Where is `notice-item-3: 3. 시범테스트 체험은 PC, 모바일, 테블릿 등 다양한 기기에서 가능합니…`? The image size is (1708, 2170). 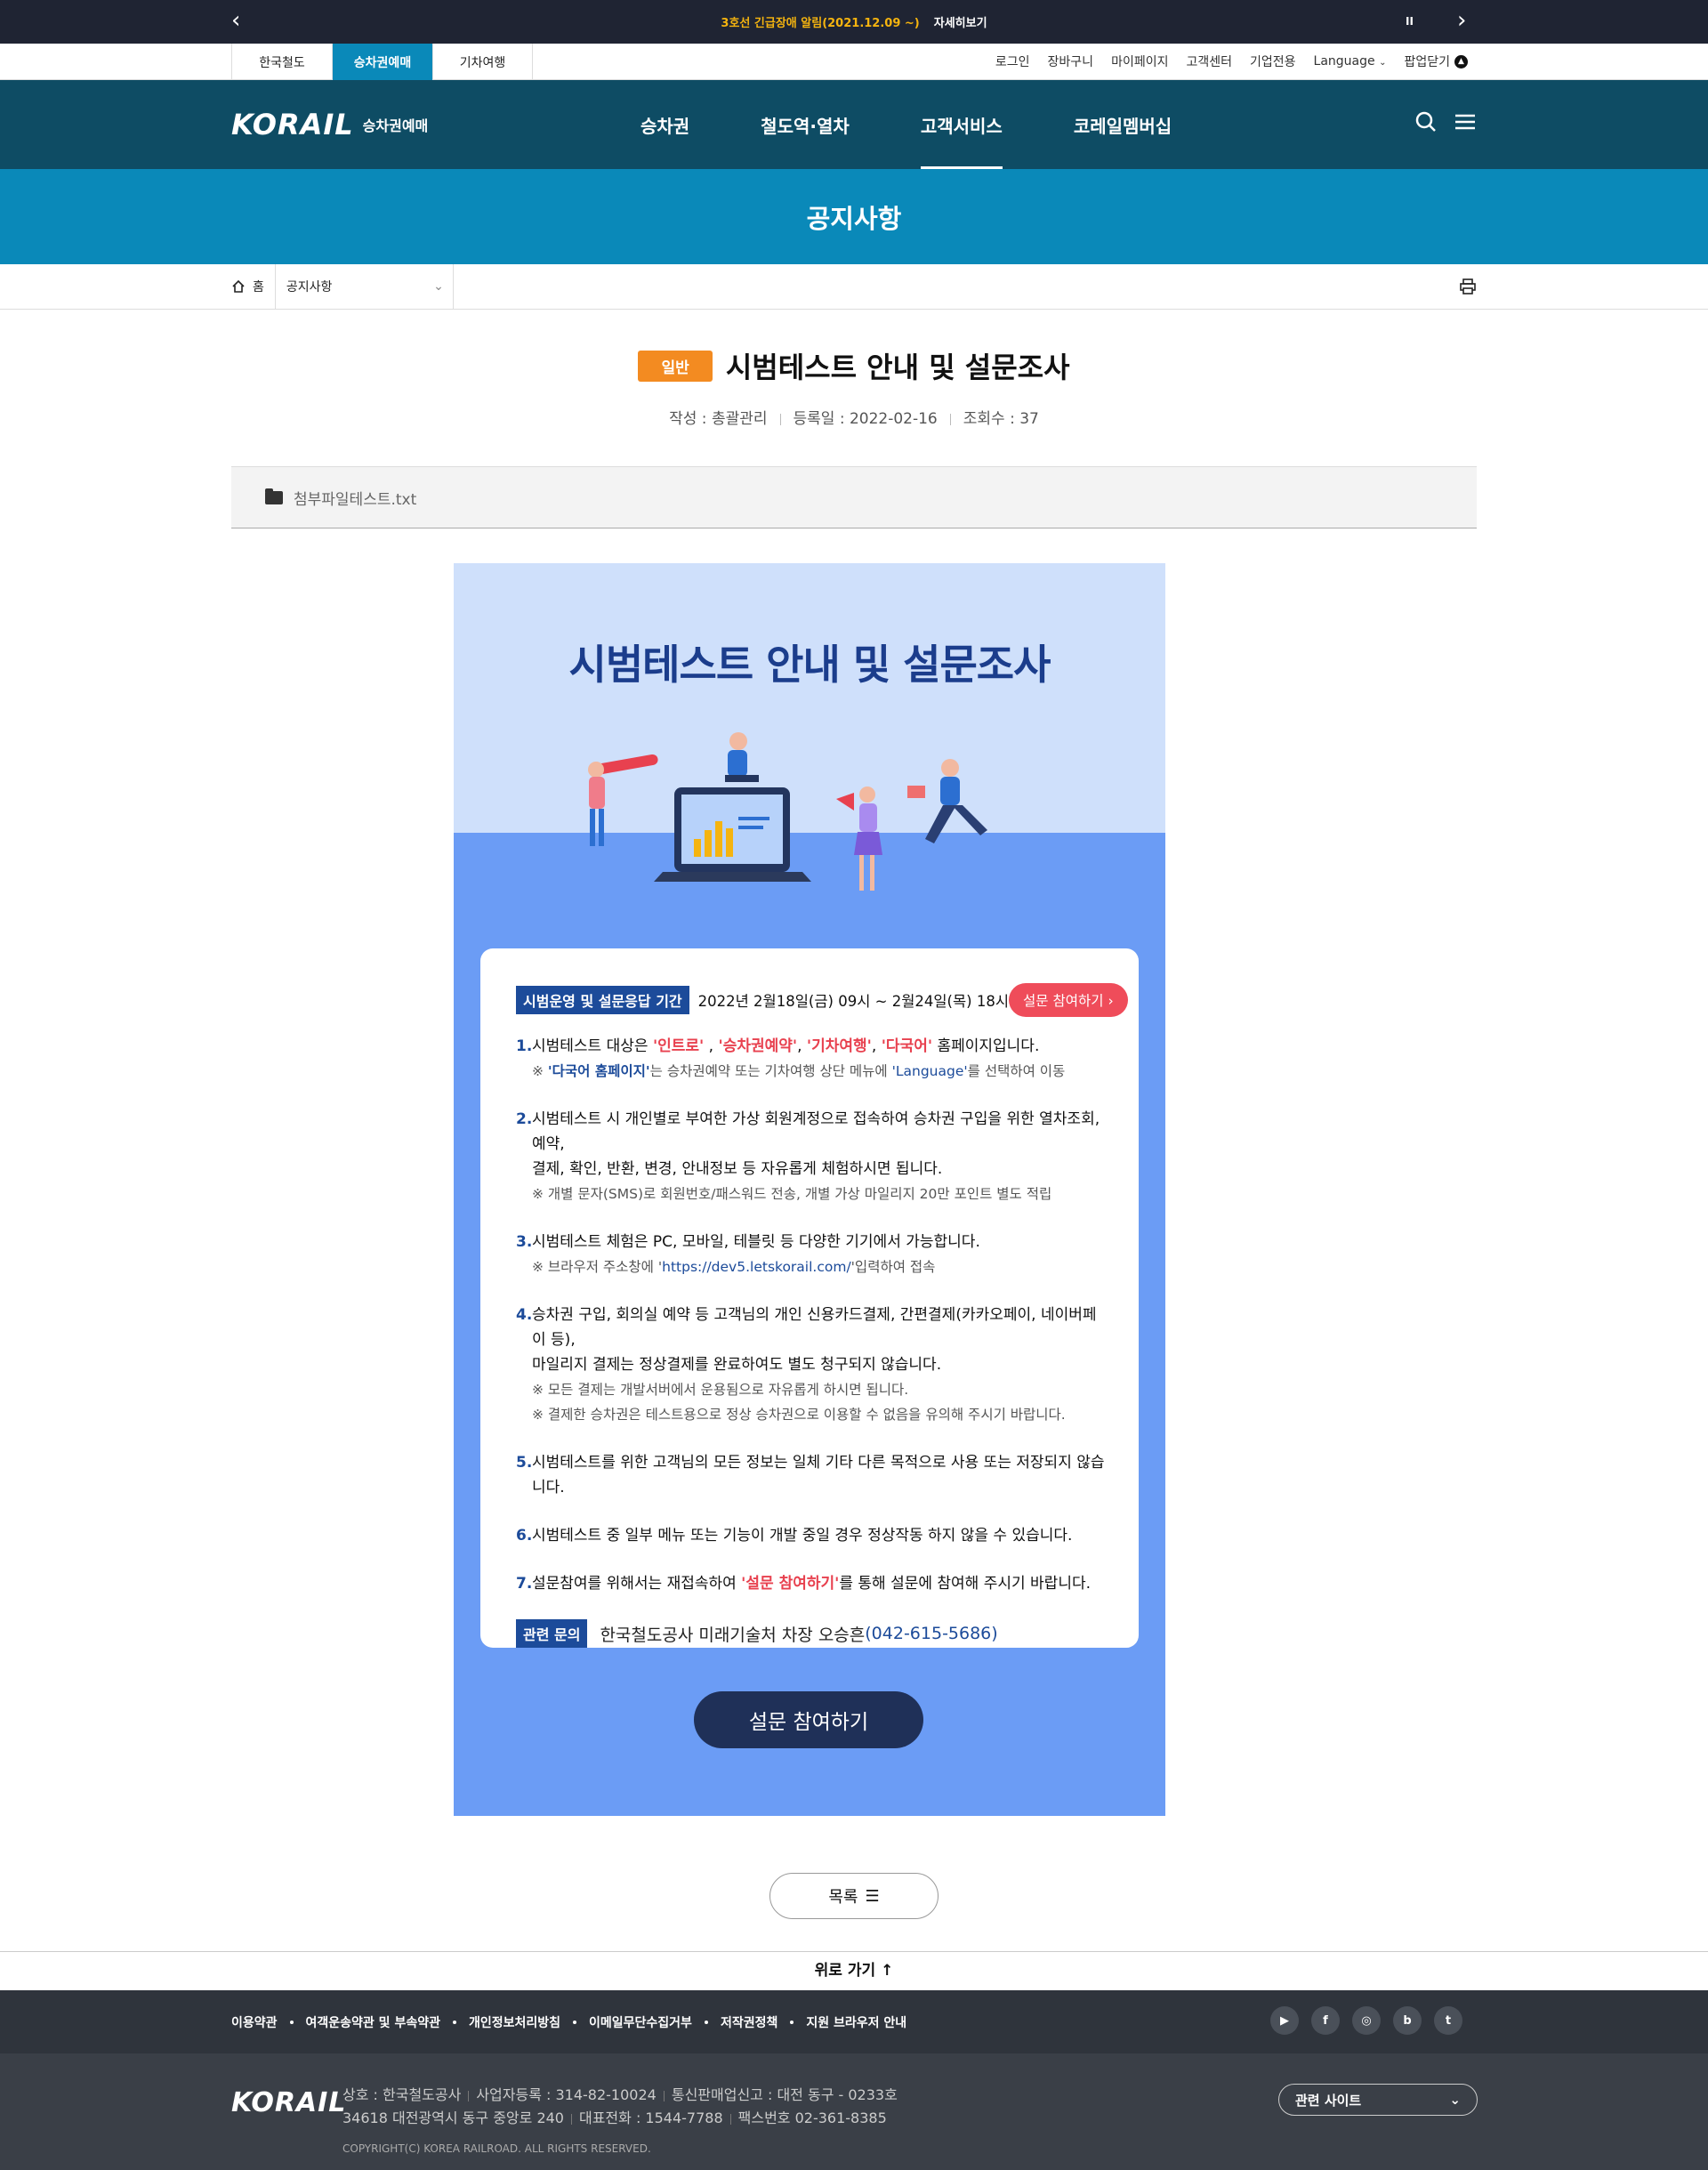
notice-item-3: 3. 시범테스트 체험은 PC, 모바일, 테블릿 등 다양한 기기에서 가능합니… is located at coordinates (811, 1254).